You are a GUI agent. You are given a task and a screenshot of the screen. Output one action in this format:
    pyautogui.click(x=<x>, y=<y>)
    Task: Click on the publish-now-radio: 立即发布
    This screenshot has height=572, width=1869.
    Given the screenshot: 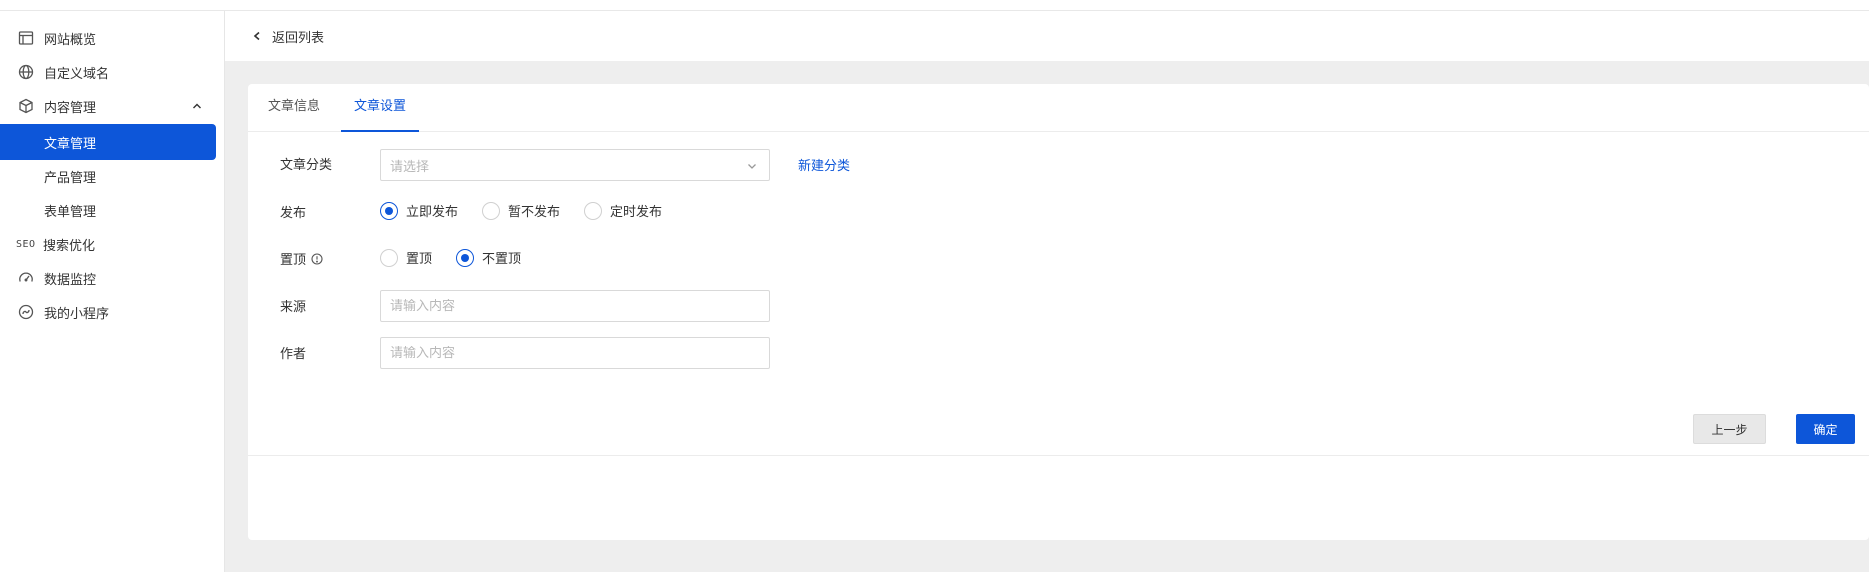 What is the action you would take?
    pyautogui.click(x=419, y=210)
    